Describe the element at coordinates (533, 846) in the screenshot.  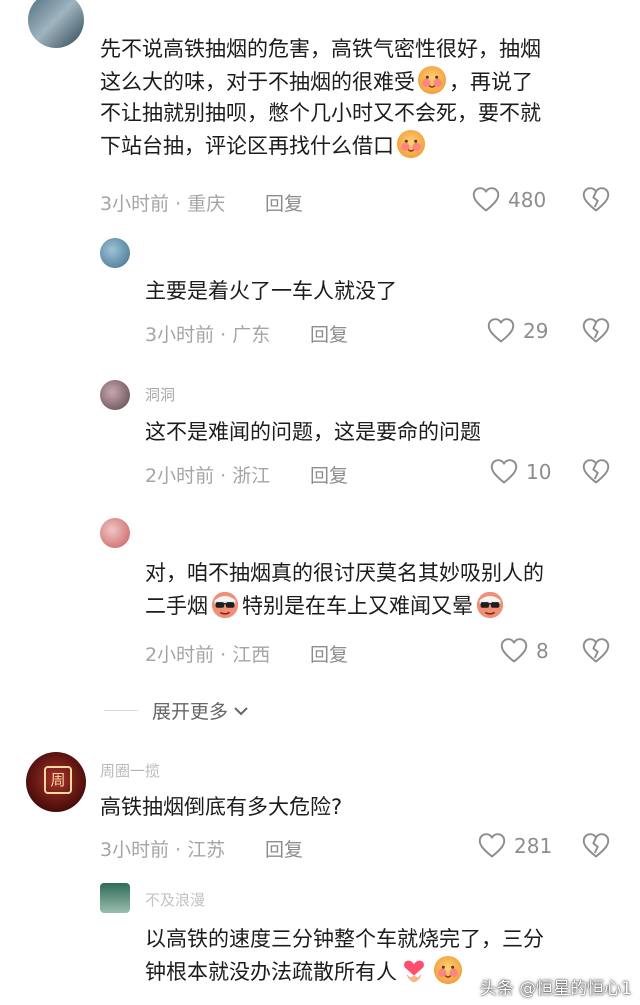
I see `like-count: 281` at that location.